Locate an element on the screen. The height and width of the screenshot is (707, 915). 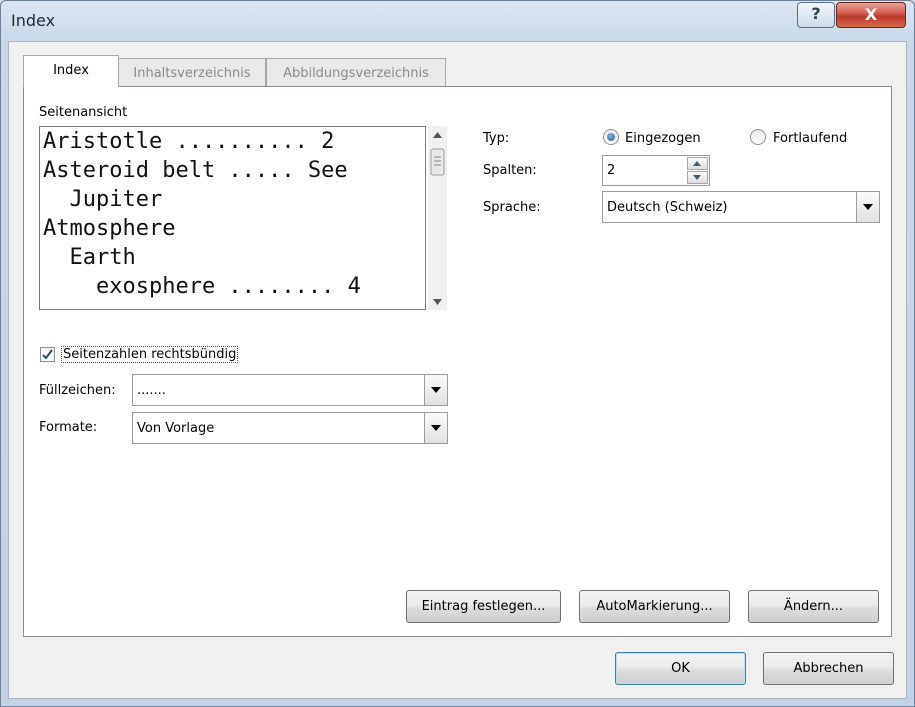
preview-label: Seitenansicht is located at coordinates (83, 112).